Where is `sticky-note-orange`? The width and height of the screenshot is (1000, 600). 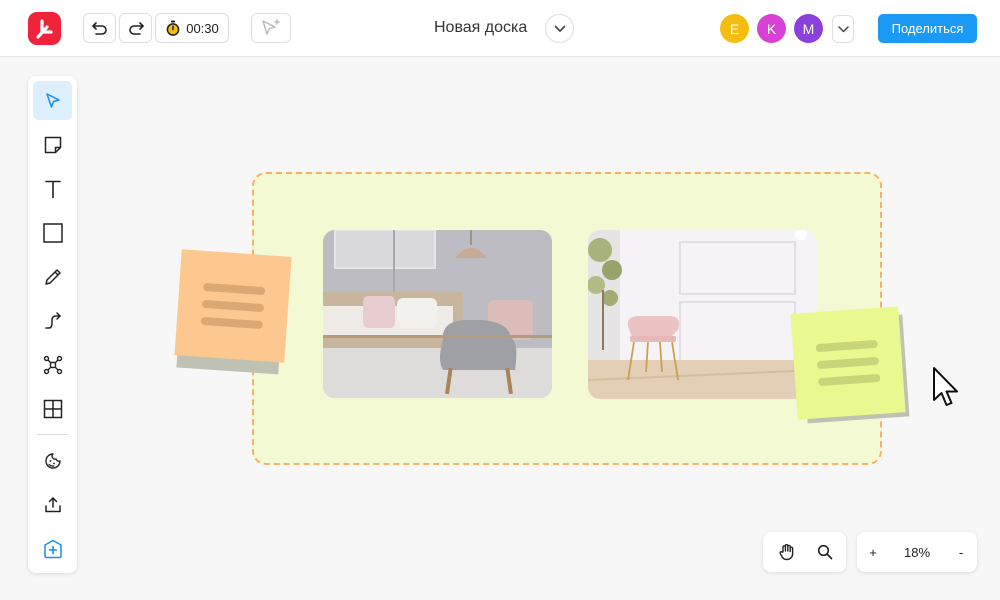
sticky-note-orange is located at coordinates (233, 306).